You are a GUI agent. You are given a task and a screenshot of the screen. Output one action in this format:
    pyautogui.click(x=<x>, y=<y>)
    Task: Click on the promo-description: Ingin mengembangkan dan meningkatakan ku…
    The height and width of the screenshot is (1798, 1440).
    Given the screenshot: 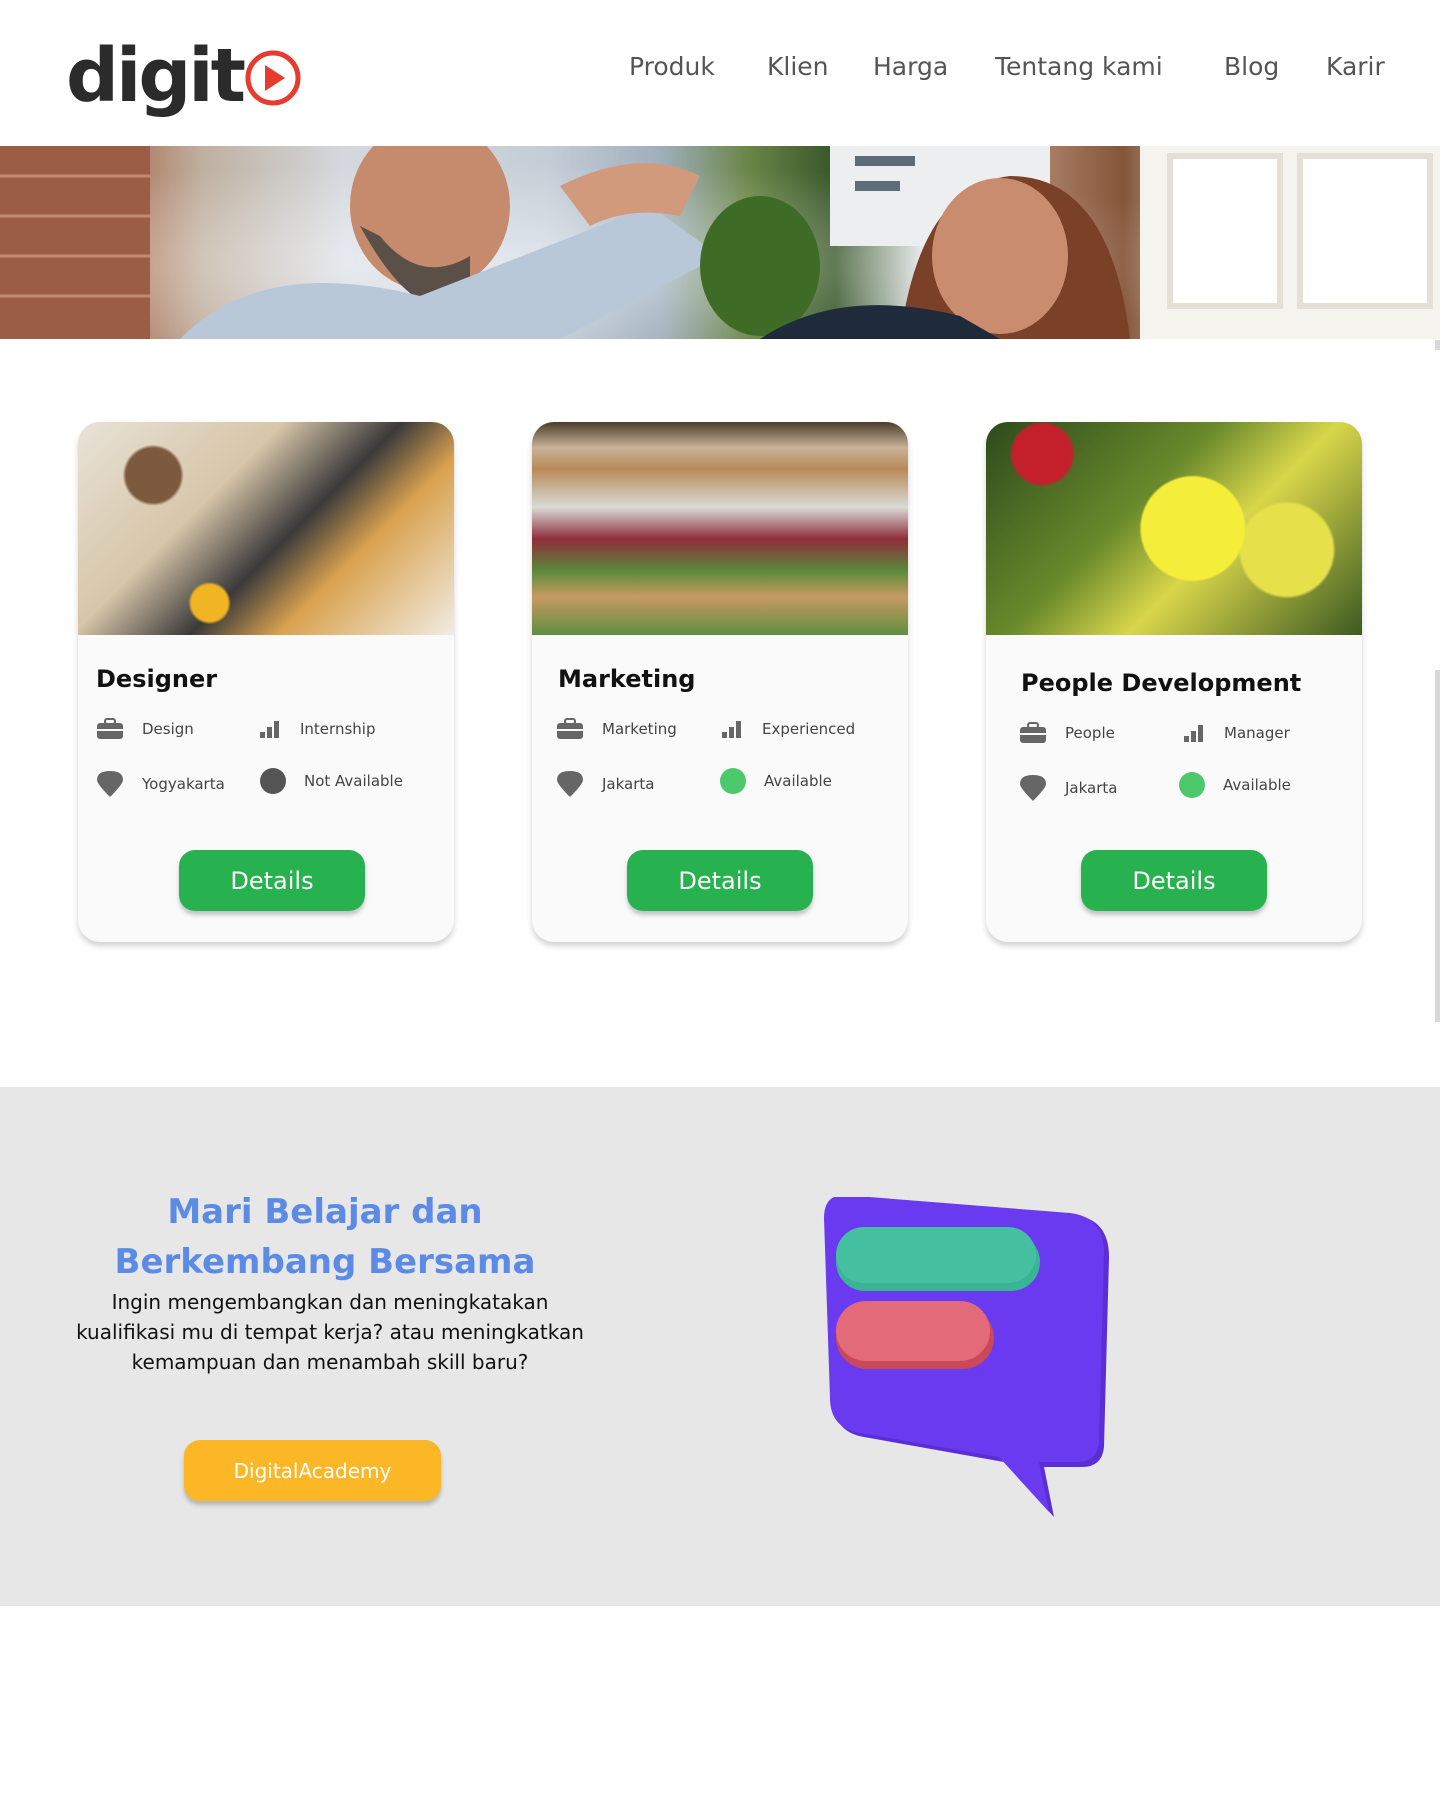 What is the action you would take?
    pyautogui.click(x=330, y=1332)
    